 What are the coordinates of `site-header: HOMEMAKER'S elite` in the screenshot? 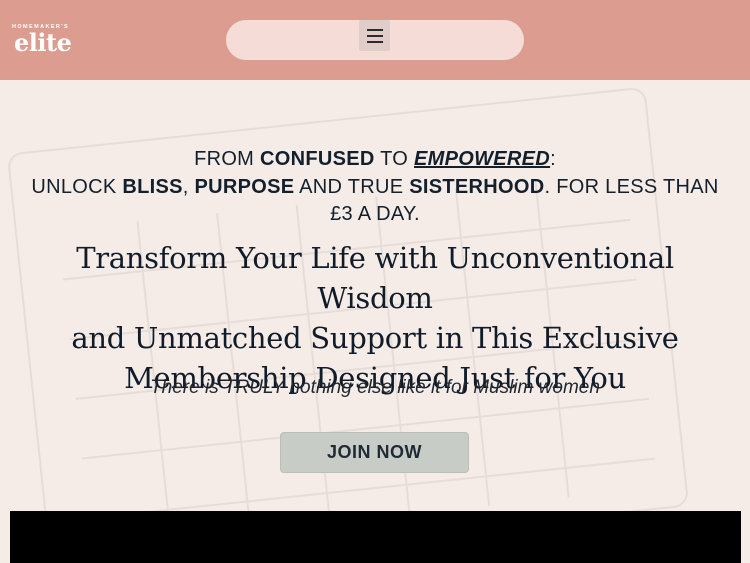 It's located at (375, 40).